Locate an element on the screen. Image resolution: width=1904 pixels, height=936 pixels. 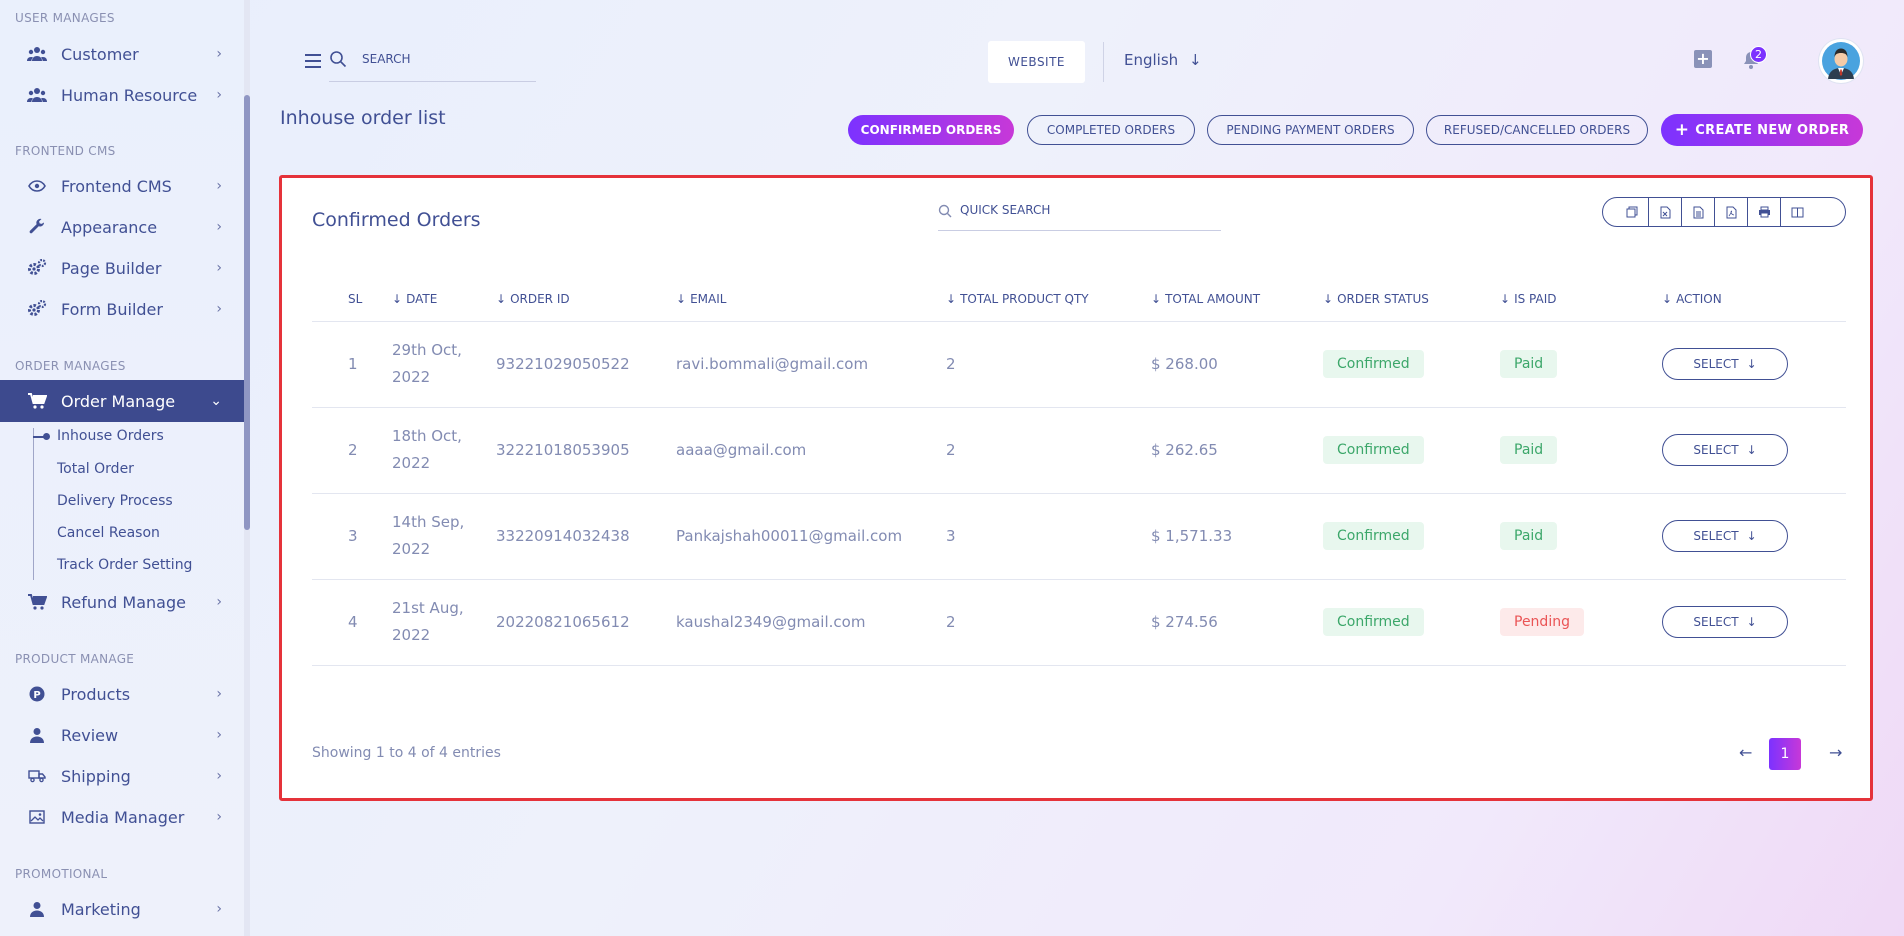
column-header-total-product-qty: ↓ TOTAL PRODUCT QTY is located at coordinates (1048, 300).